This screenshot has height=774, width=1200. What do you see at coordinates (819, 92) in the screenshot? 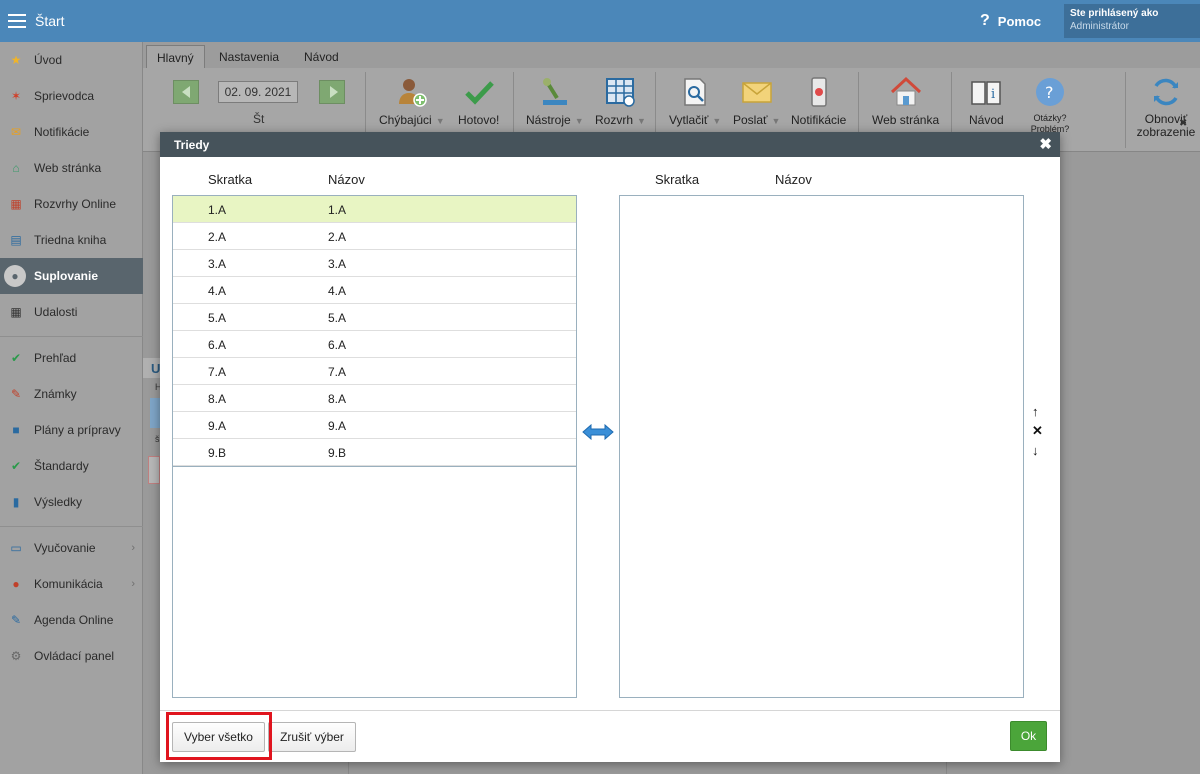
I see `phone-icon` at bounding box center [819, 92].